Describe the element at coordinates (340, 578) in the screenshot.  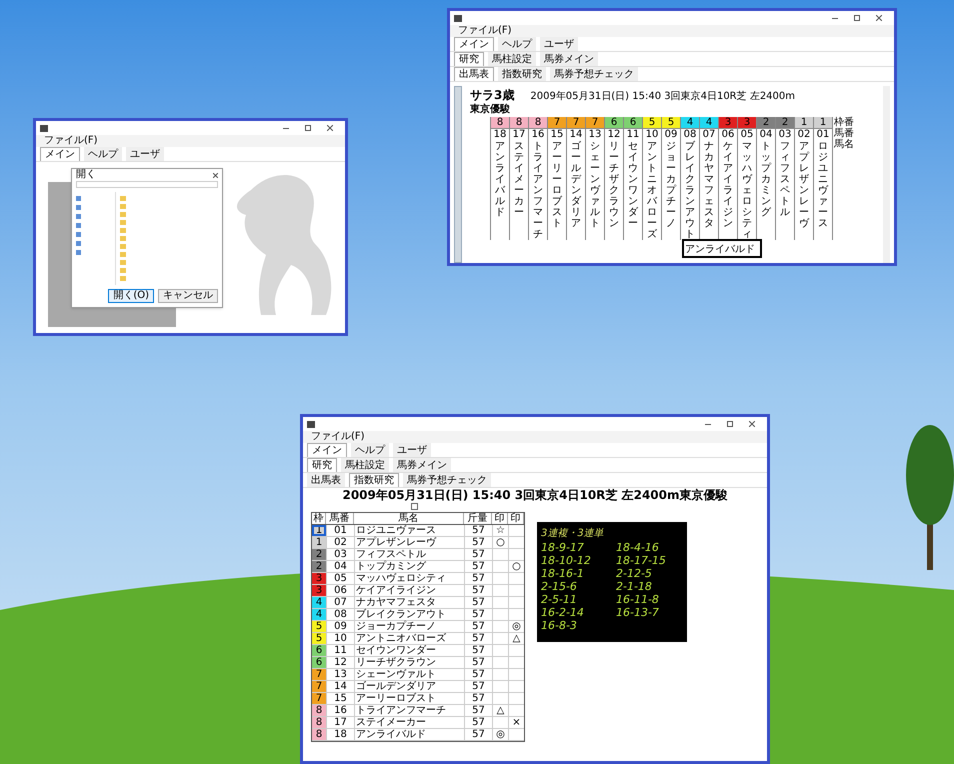
I see `table-cell: 05` at that location.